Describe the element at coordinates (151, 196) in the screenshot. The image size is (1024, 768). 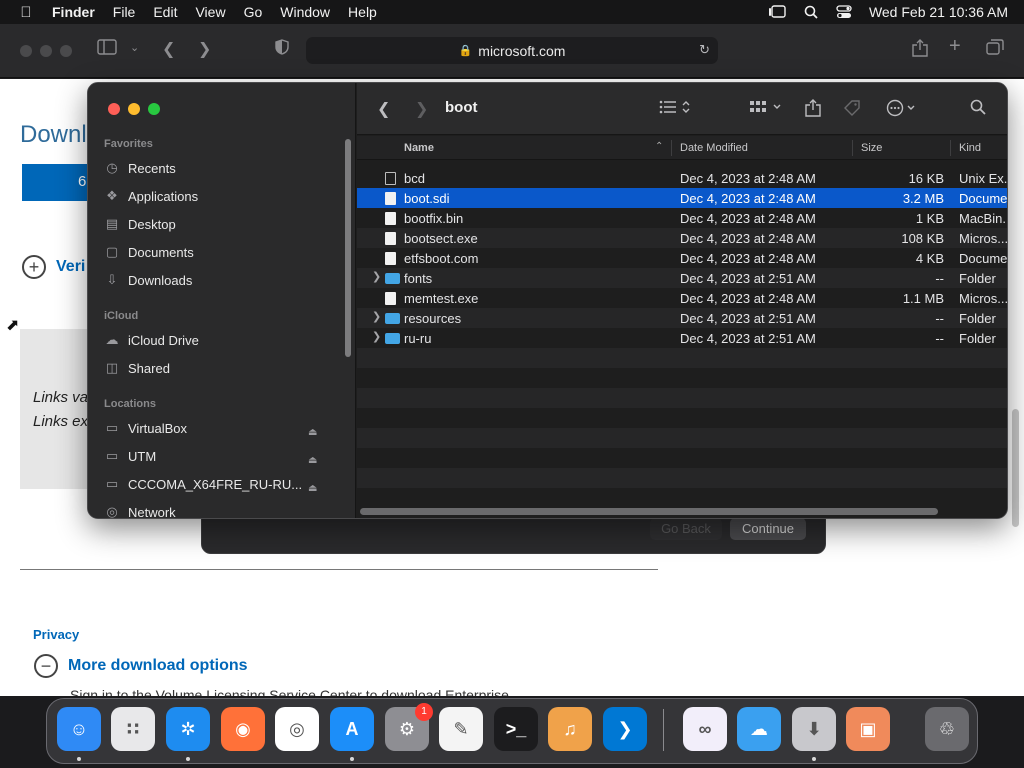
I see `sidebar-item-applications: ❖ Applications` at that location.